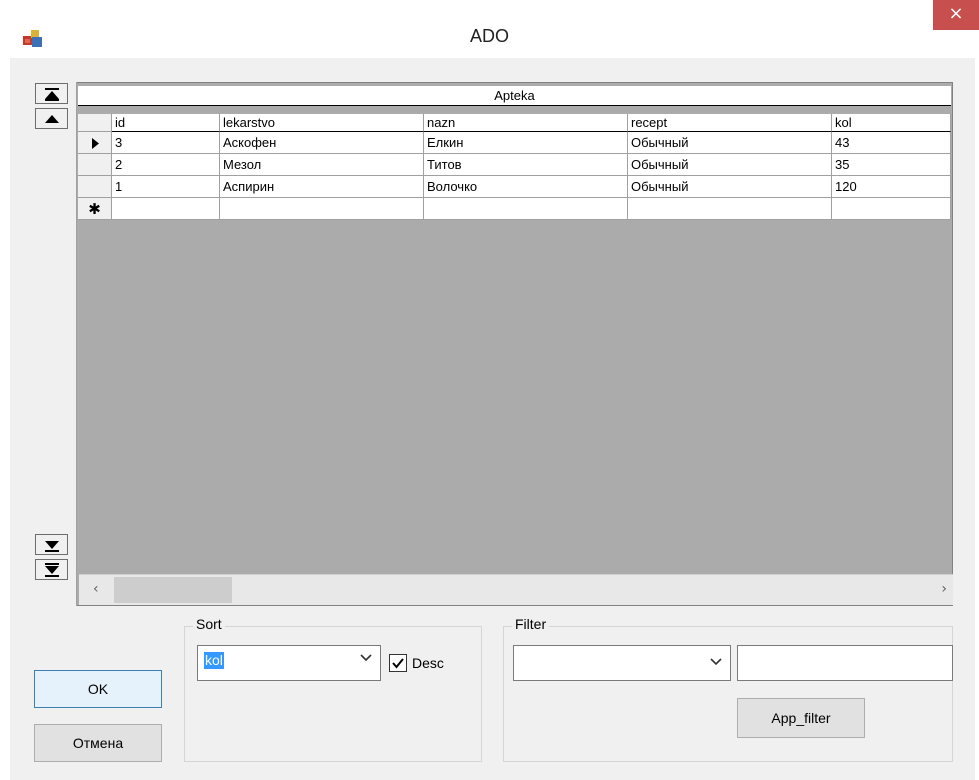 This screenshot has height=780, width=979. I want to click on column-header-lekarstvo: lekarstvo, so click(322, 123).